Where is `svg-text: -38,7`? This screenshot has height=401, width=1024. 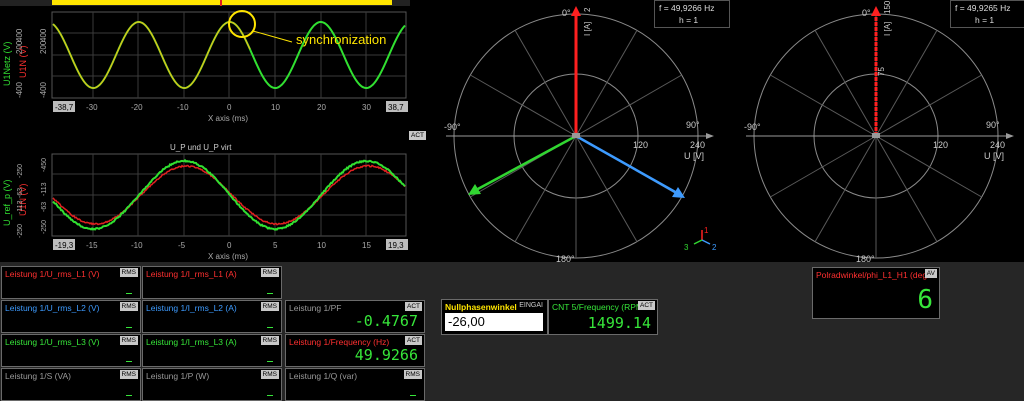 svg-text: -38,7 is located at coordinates (64, 107).